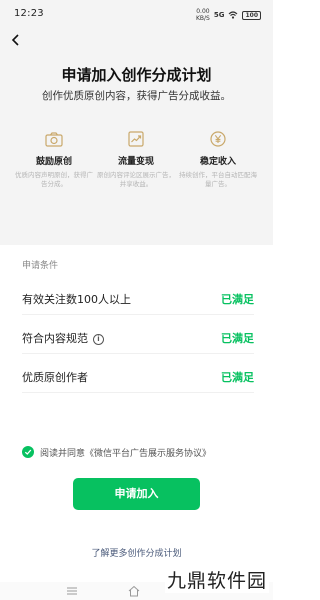  What do you see at coordinates (125, 452) in the screenshot?
I see `agreement-text: 阅读并同意《微信平台广告展示服务协议》` at bounding box center [125, 452].